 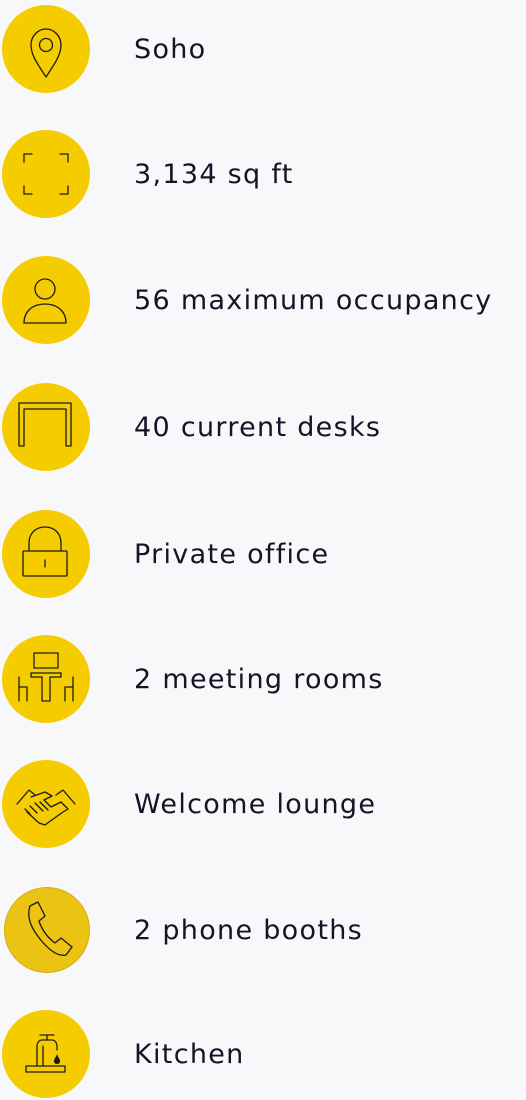 I want to click on feature-item-kitchen: Kitchen, so click(x=263, y=1055).